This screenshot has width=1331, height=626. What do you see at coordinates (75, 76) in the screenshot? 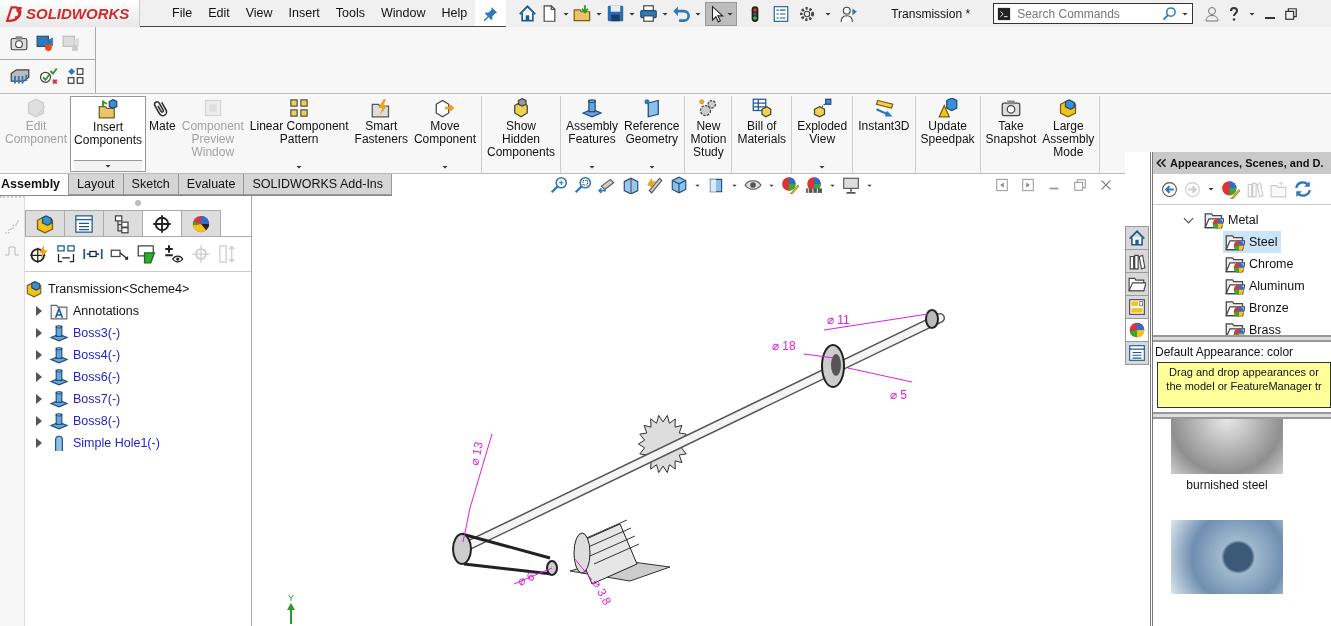
I see `diagram-icon` at bounding box center [75, 76].